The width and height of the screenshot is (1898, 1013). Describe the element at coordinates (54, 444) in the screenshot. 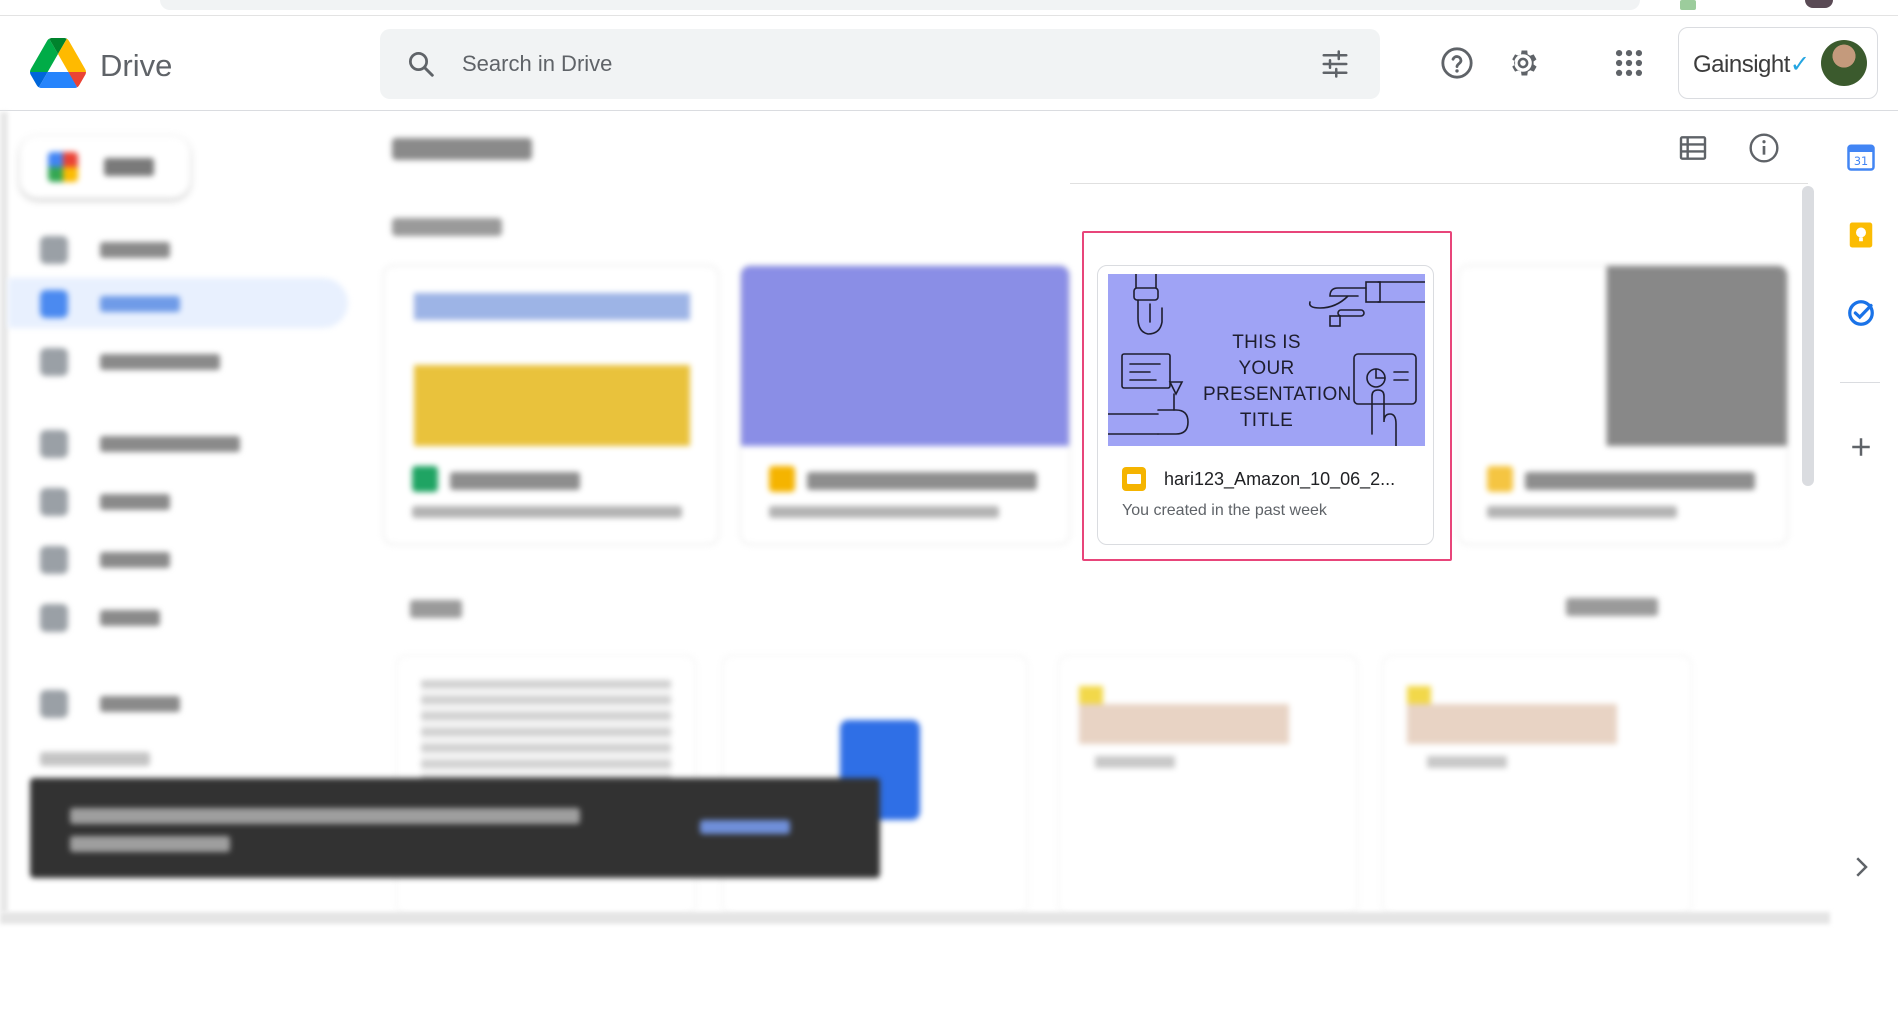

I see `people-icon` at that location.